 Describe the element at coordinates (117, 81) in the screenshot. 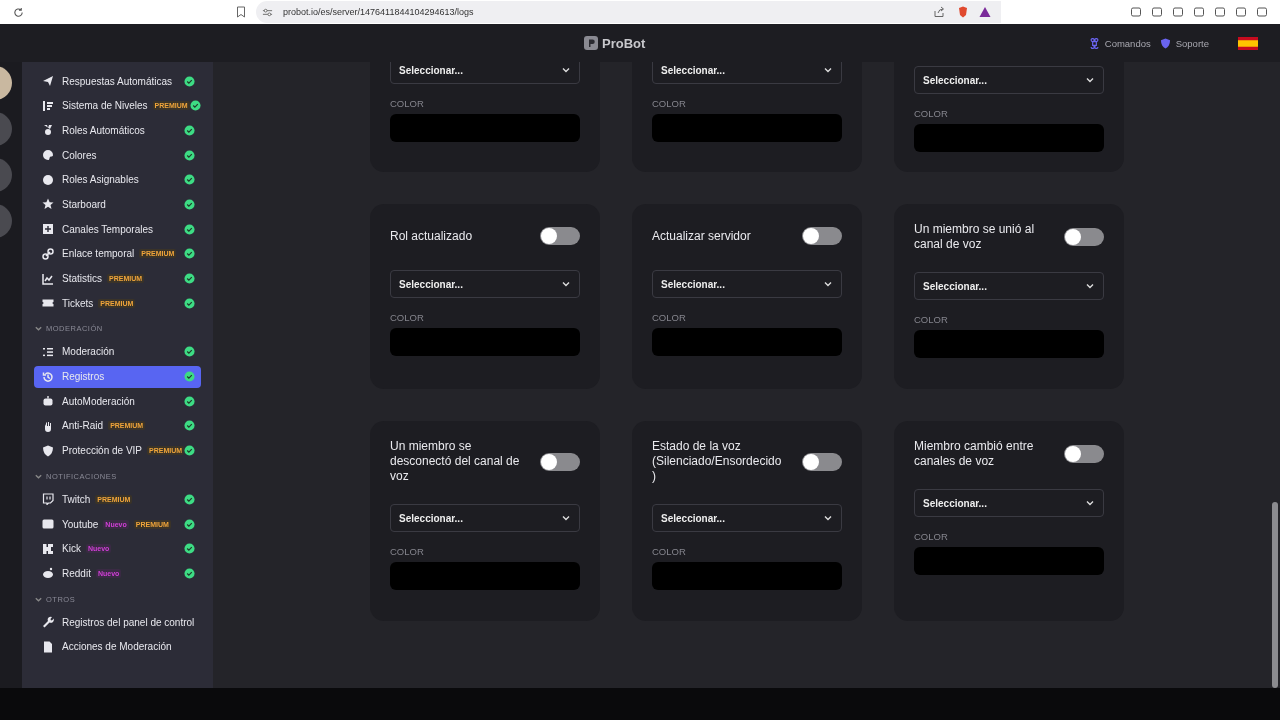

I see `sidebar-item: Respuestas Automáticas` at that location.